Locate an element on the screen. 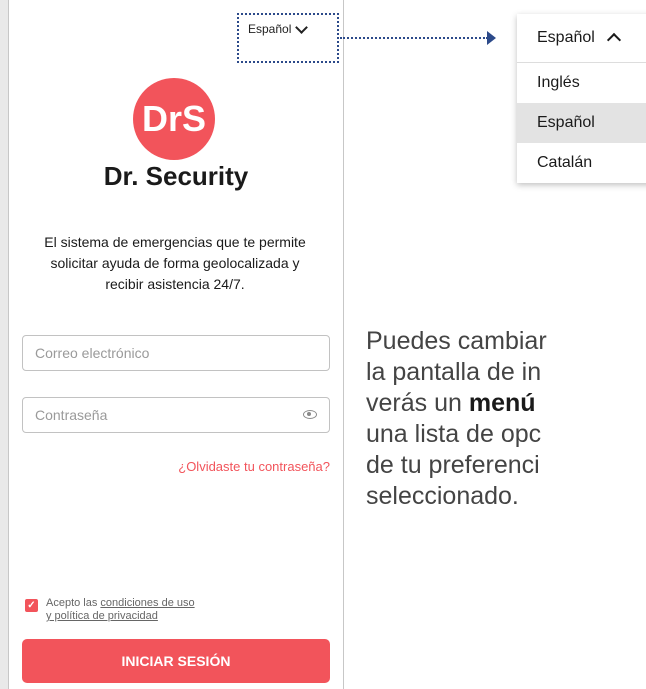 The width and height of the screenshot is (646, 689). left-background-strip is located at coordinates (4, 344).